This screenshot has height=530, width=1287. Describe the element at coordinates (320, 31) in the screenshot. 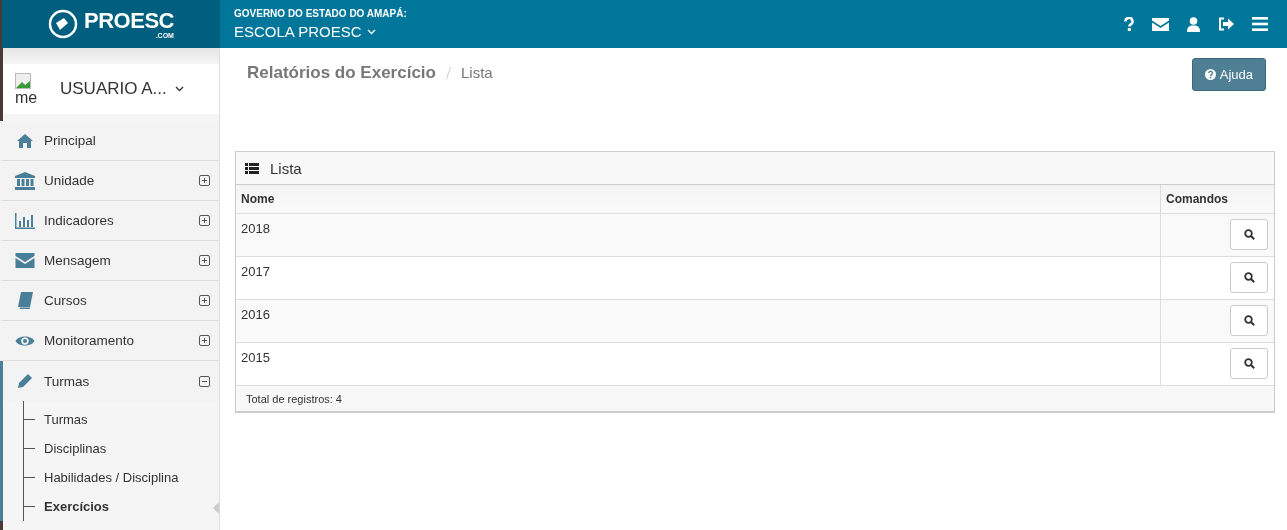

I see `school-dropdown: ESCOLA PROESC` at that location.